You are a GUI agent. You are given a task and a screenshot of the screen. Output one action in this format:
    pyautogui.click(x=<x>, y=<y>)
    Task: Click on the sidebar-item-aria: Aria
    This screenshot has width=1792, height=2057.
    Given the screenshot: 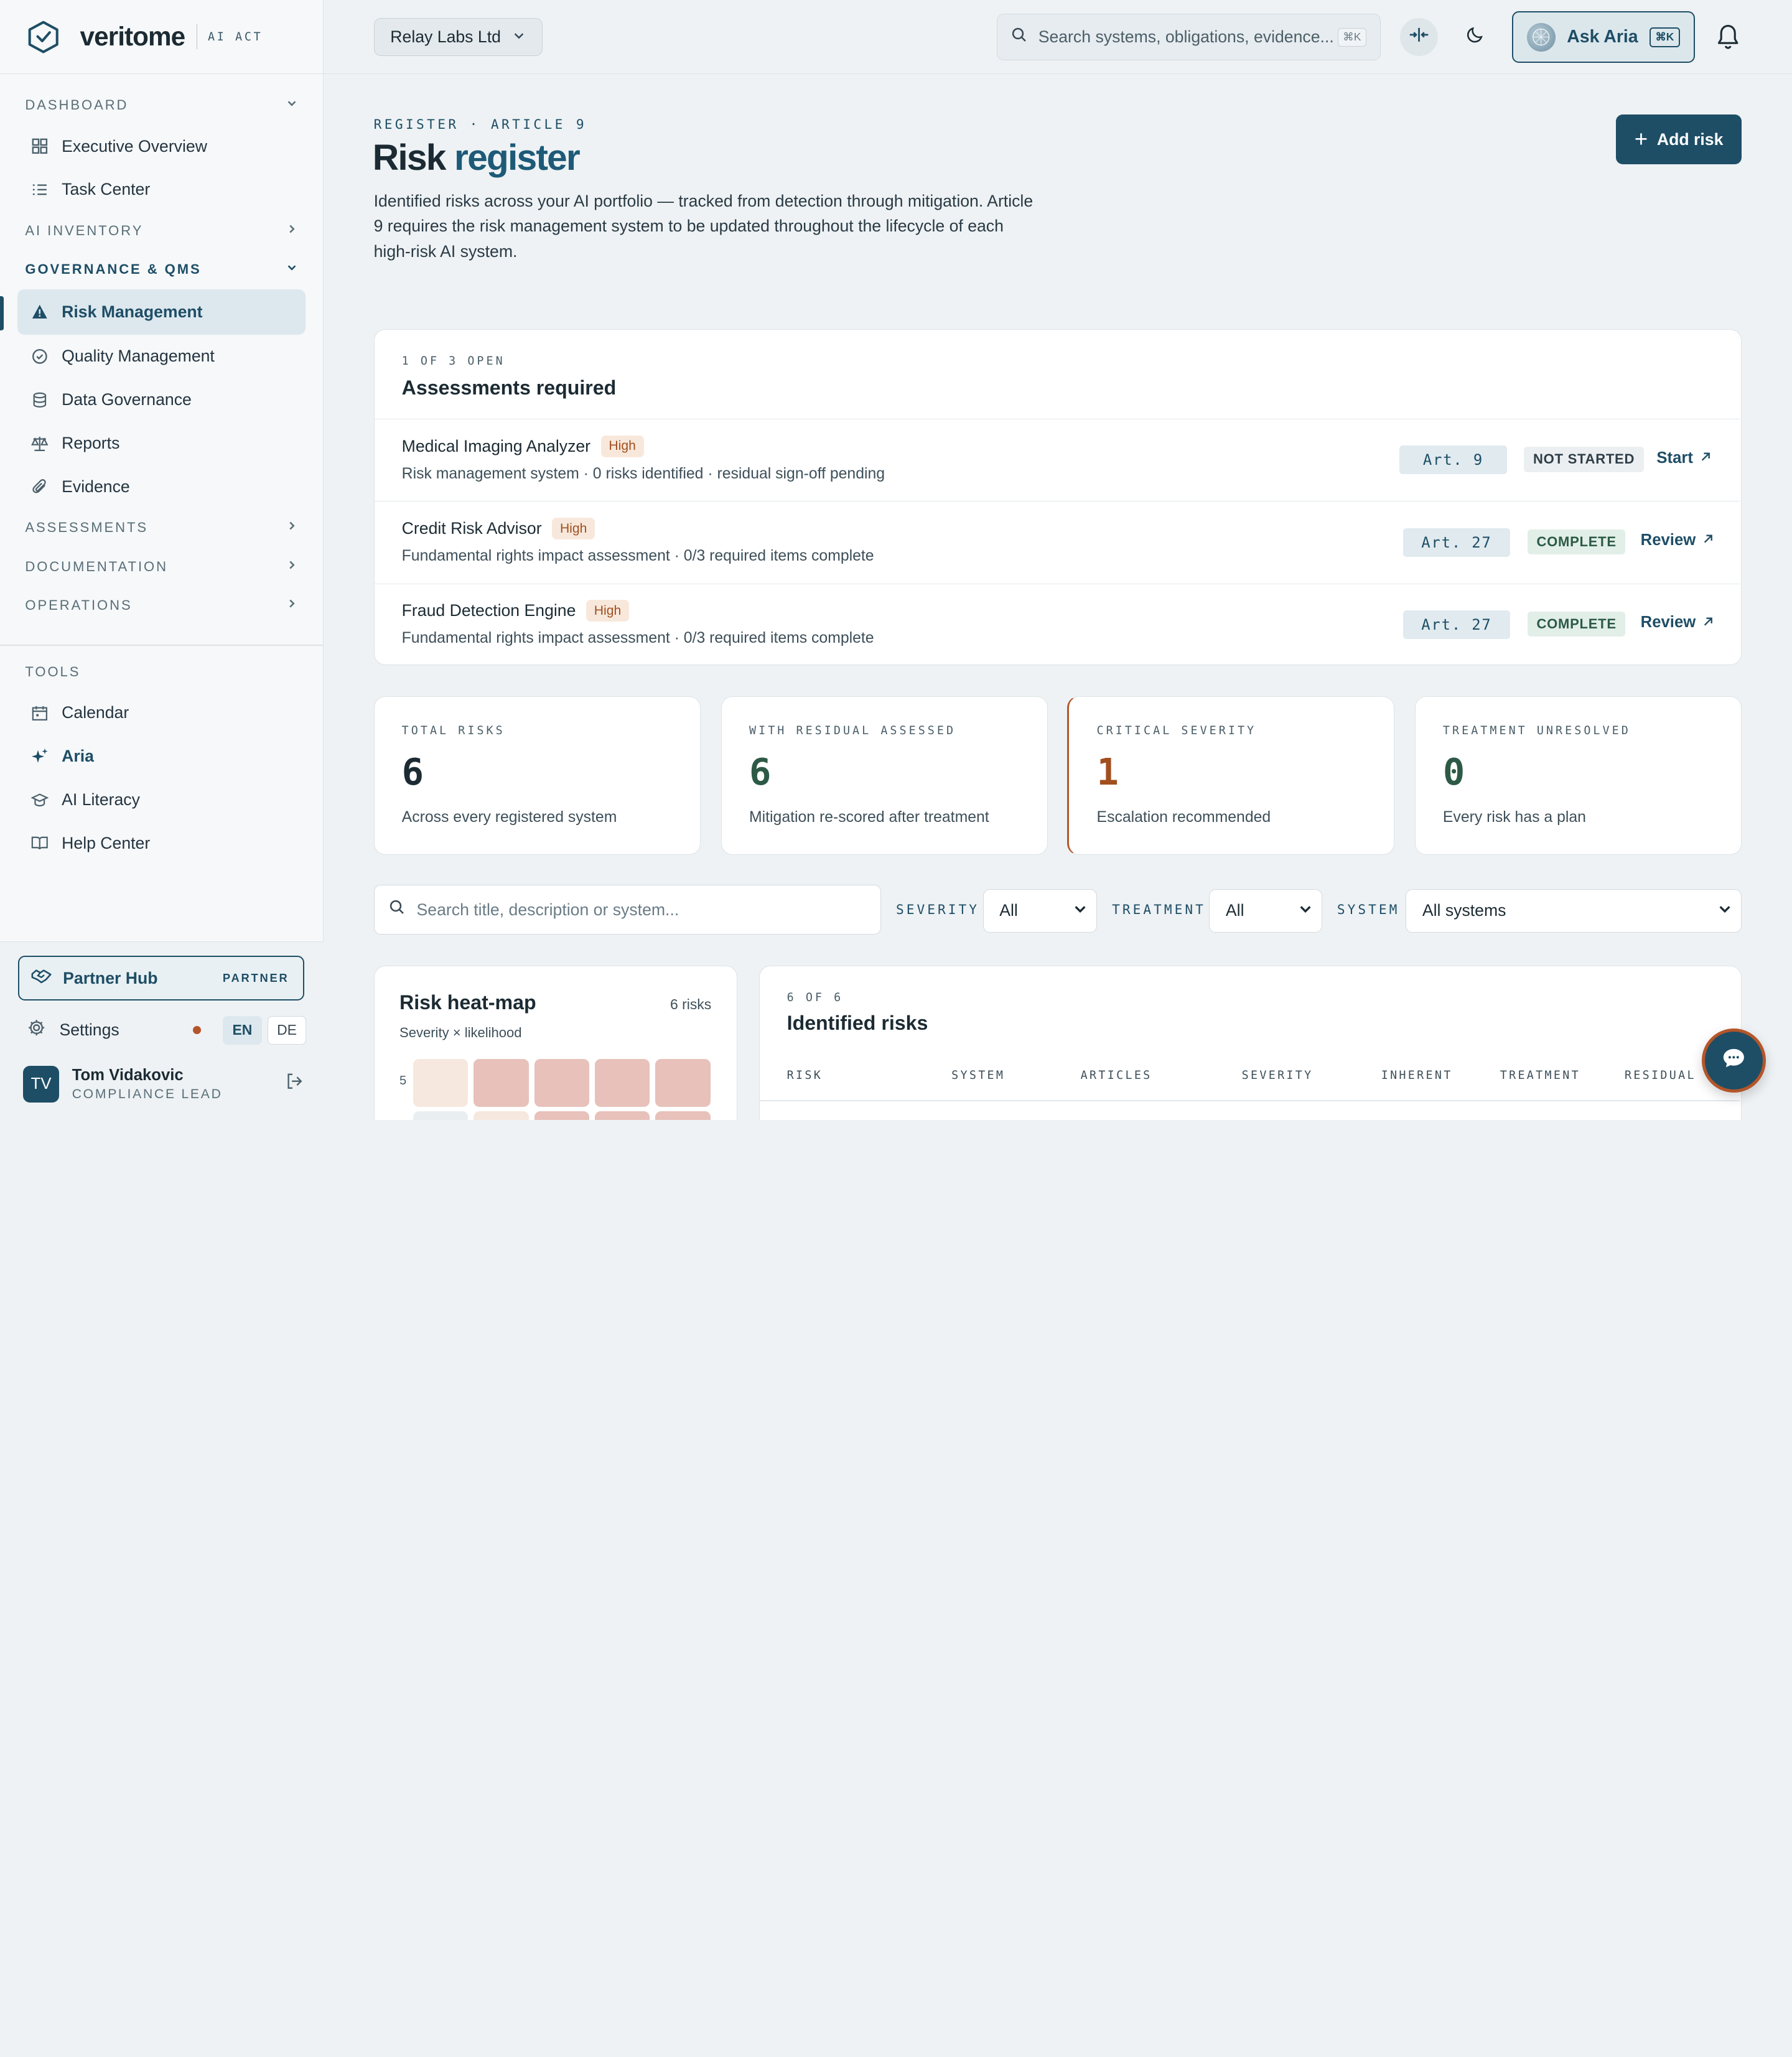 What is the action you would take?
    pyautogui.click(x=161, y=756)
    